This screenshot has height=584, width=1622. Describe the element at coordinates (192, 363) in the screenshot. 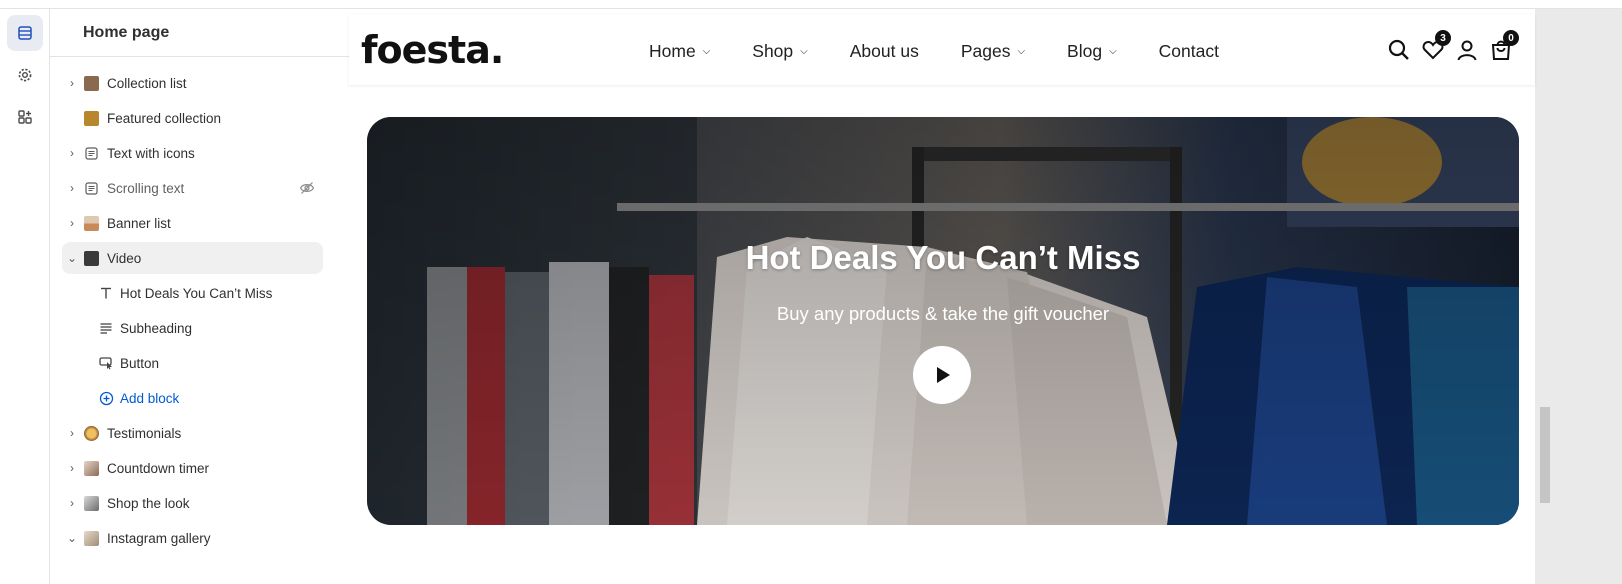

I see `block-button: Button` at that location.